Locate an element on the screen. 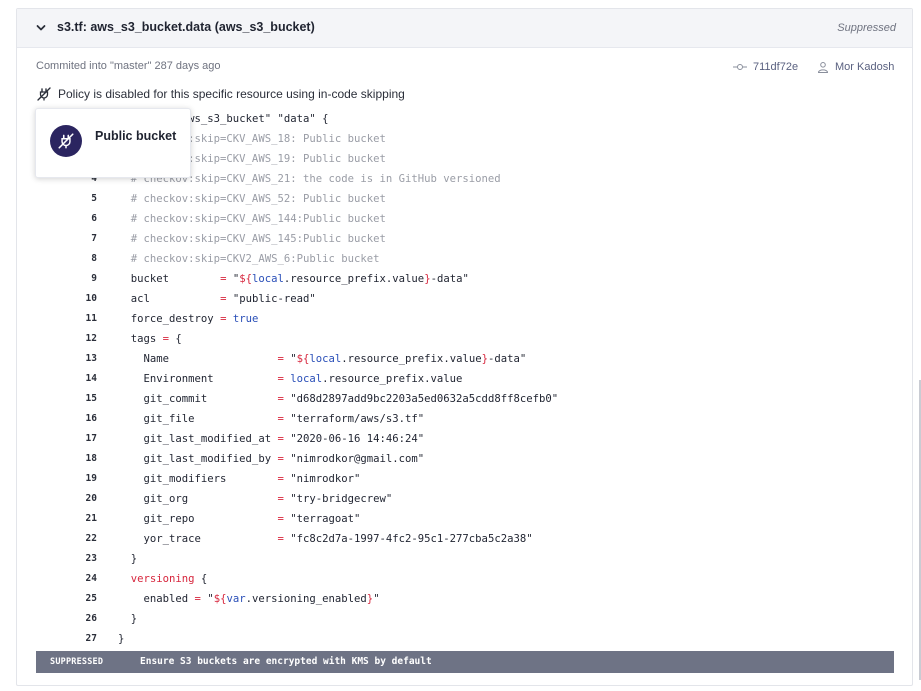 This screenshot has width=921, height=691. code-text: git_file = "terraform/aws/s3.tf" is located at coordinates (271, 419).